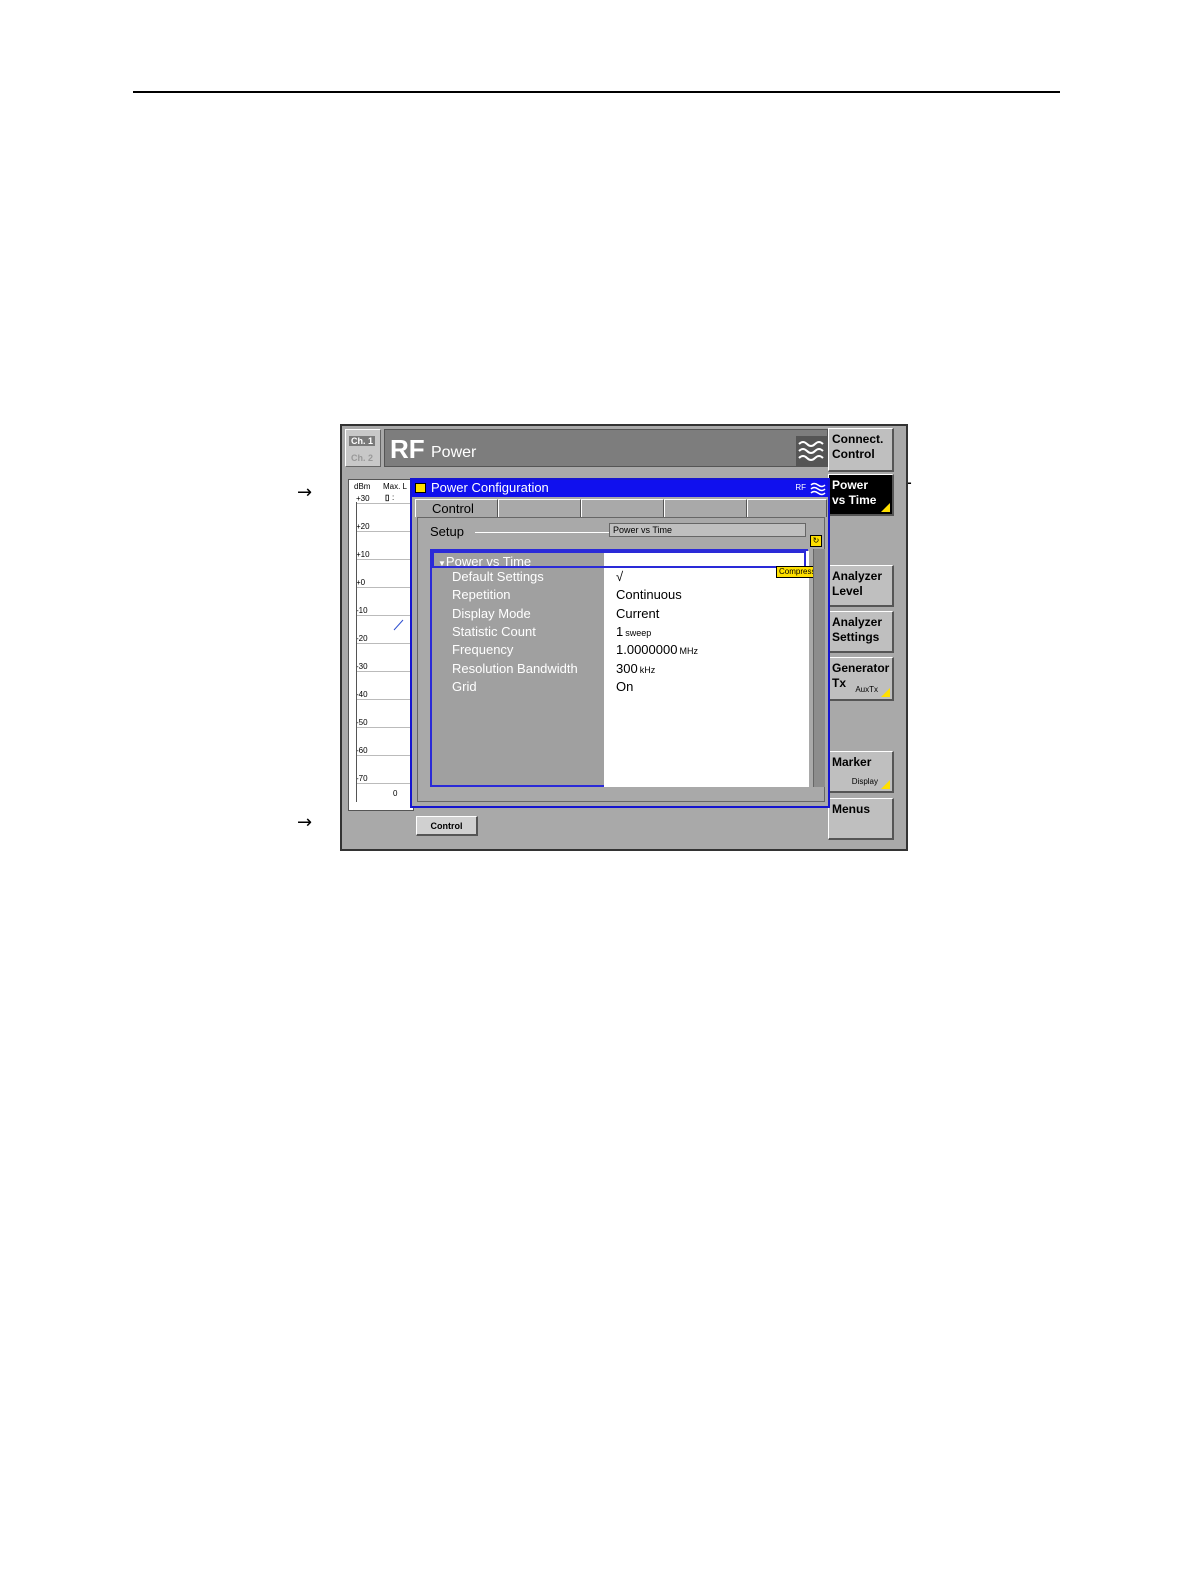 This screenshot has width=1190, height=1593. Describe the element at coordinates (363, 448) in the screenshot. I see `channel-selector: Ch. 1 Ch. 2` at that location.